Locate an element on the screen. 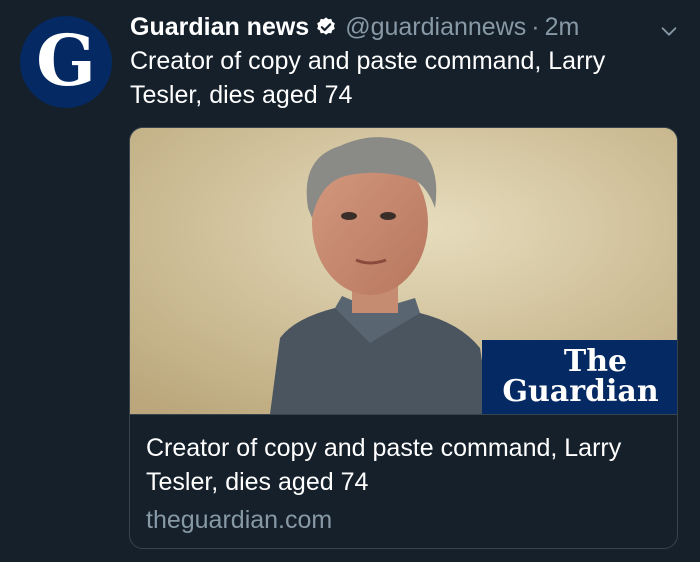  brand-line-2: Guardian is located at coordinates (580, 391).